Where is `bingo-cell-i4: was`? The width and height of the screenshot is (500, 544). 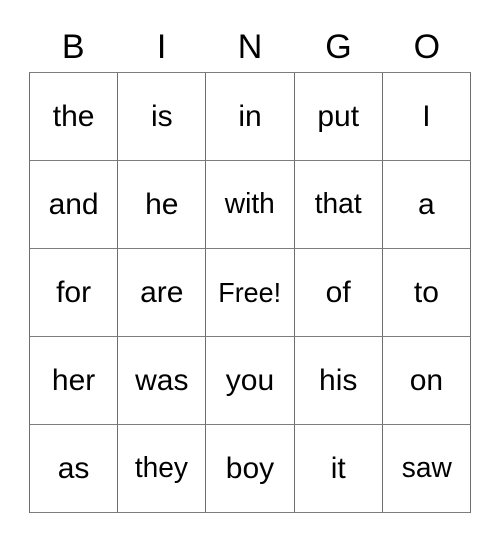 bingo-cell-i4: was is located at coordinates (162, 381).